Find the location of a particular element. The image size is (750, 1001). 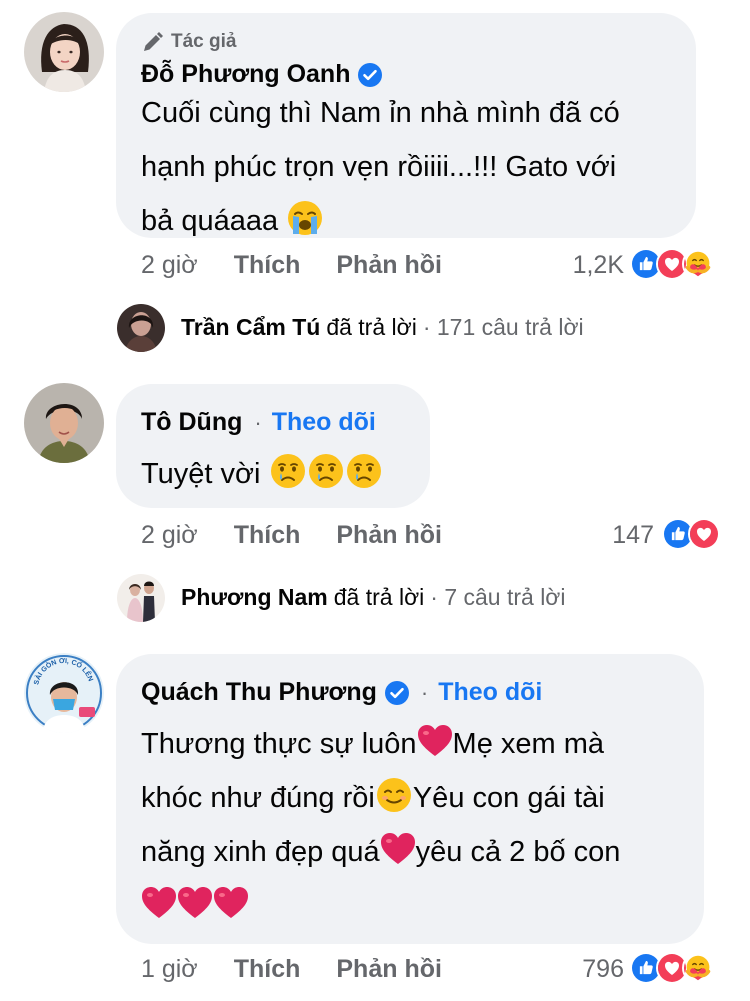

love-reaction-icon is located at coordinates (704, 534).